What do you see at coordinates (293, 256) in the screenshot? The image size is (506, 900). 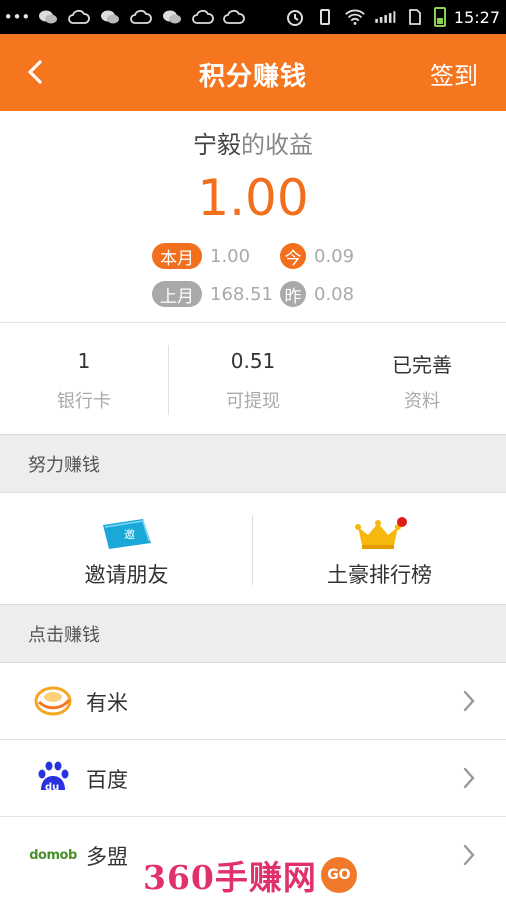 I see `today-badge: 今` at bounding box center [293, 256].